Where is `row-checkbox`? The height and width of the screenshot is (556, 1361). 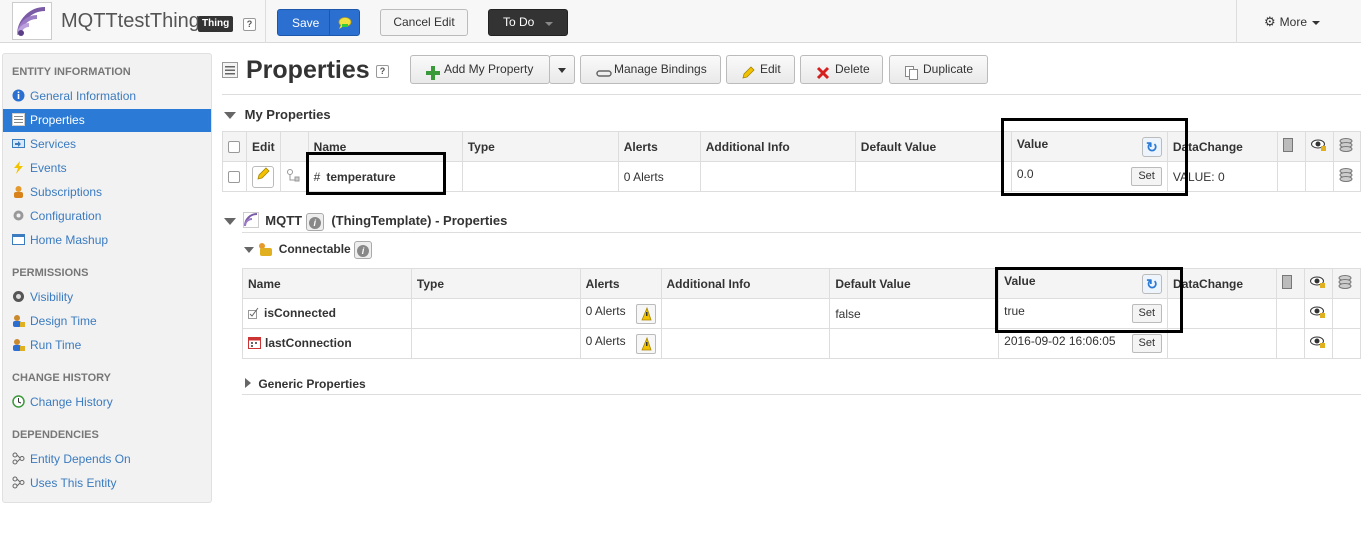 row-checkbox is located at coordinates (234, 177).